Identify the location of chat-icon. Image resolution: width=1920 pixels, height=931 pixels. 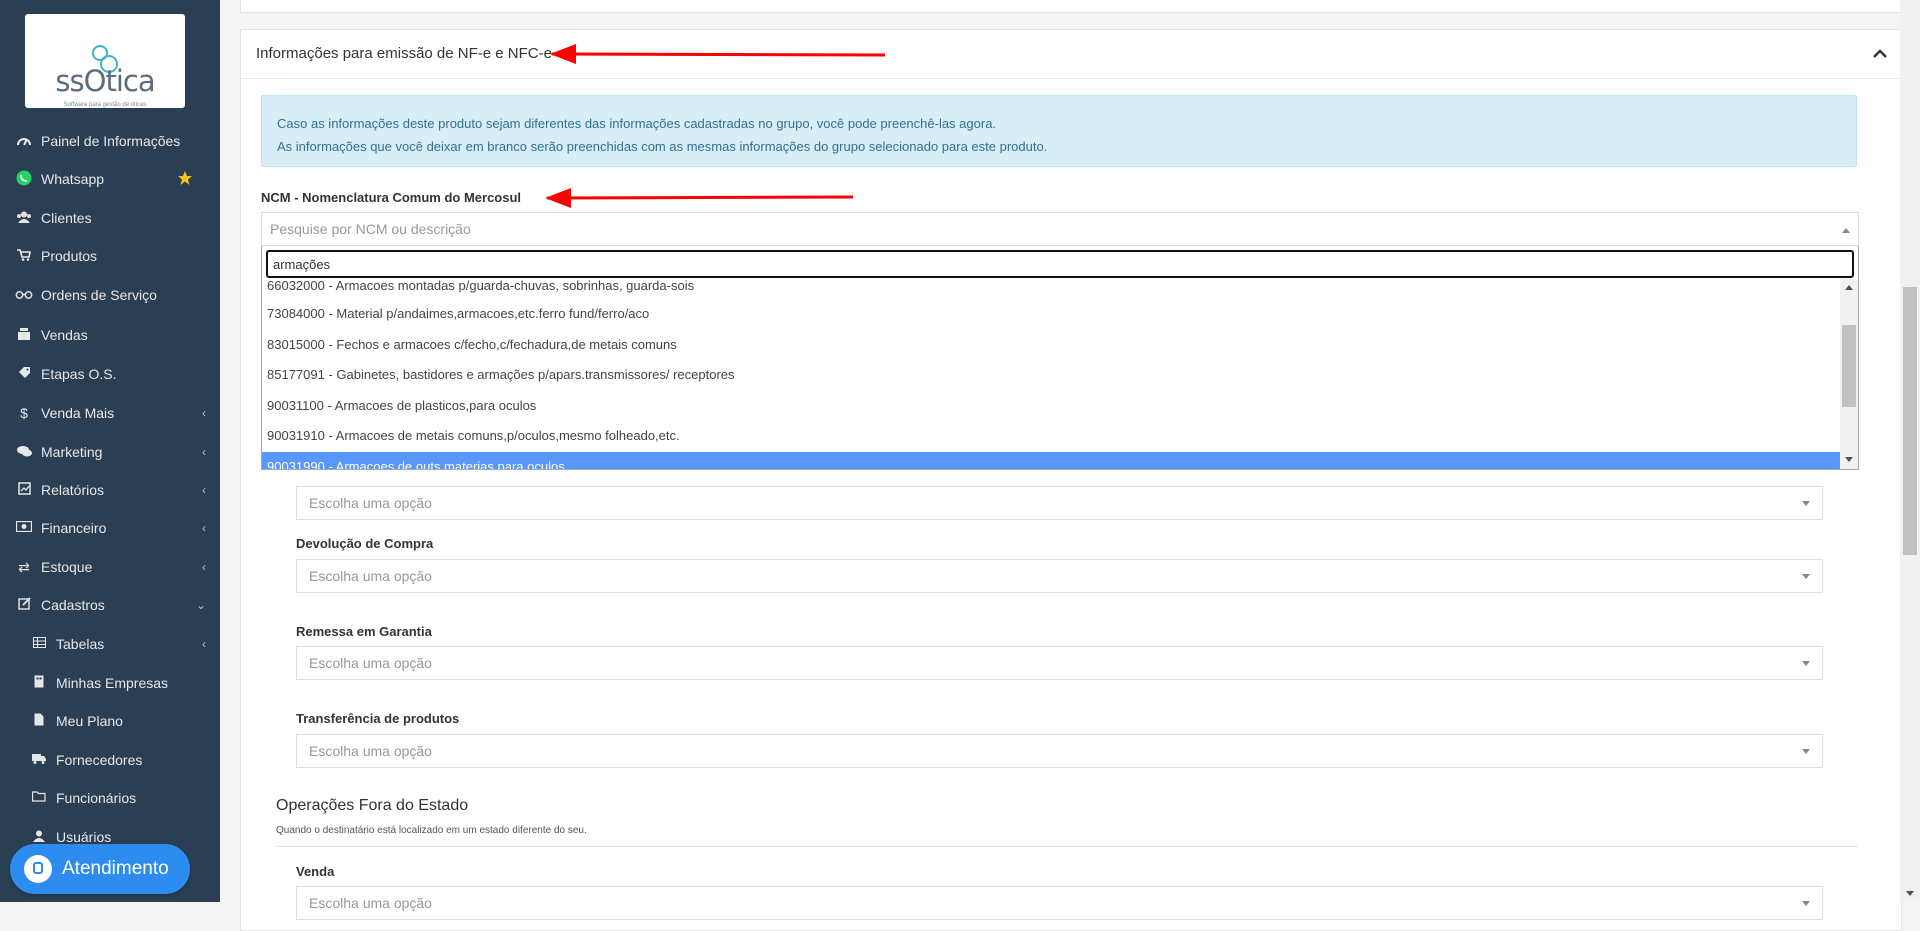
(38, 869).